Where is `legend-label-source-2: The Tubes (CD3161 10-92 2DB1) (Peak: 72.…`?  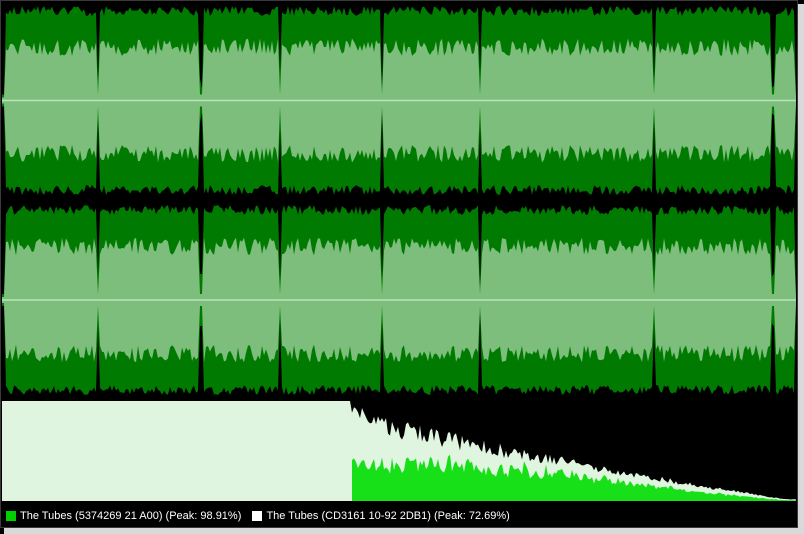
legend-label-source-2: The Tubes (CD3161 10-92 2DB1) (Peak: 72.… is located at coordinates (388, 516).